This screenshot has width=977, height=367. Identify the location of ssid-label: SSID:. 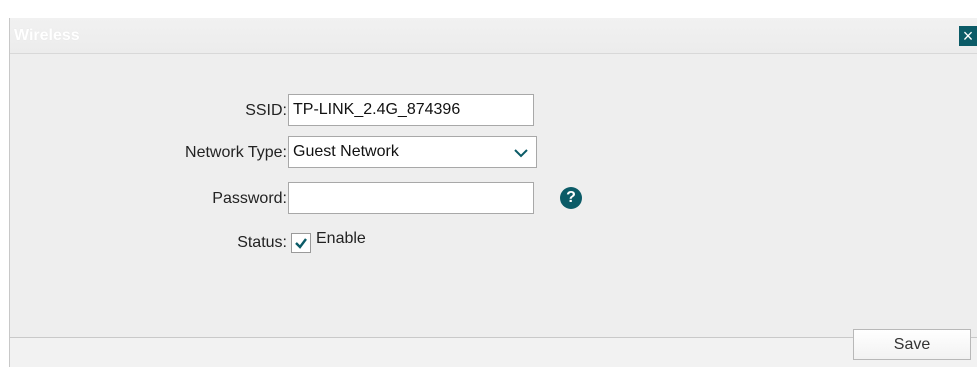
(266, 110).